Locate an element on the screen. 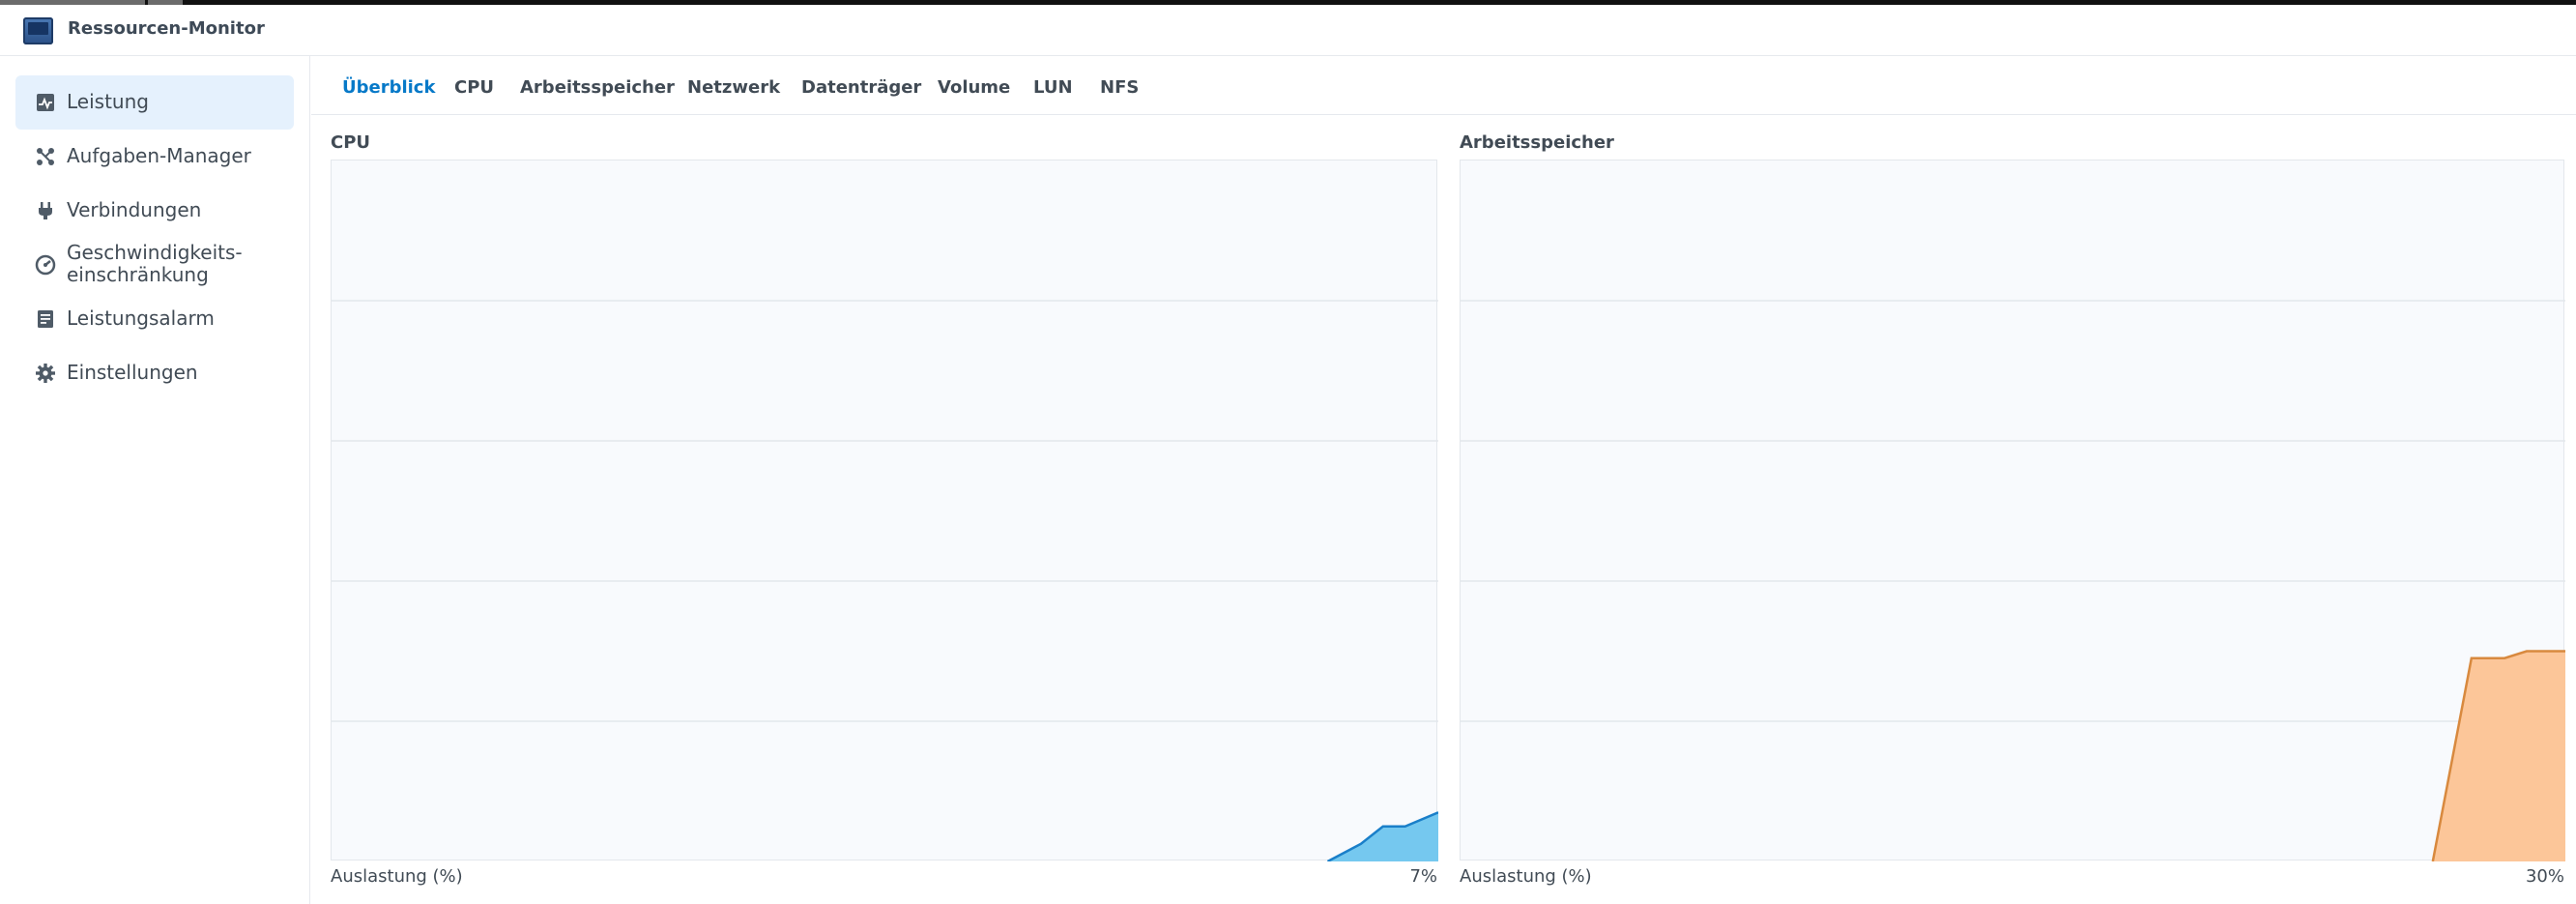  sidebar-item-label: Leistung is located at coordinates (108, 101).